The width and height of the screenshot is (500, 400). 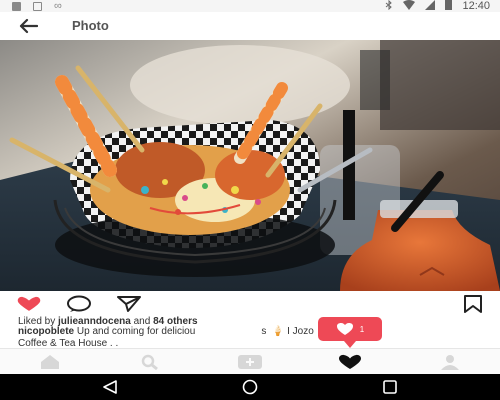 I want to click on status-left-icons: ∞, so click(x=37, y=6).